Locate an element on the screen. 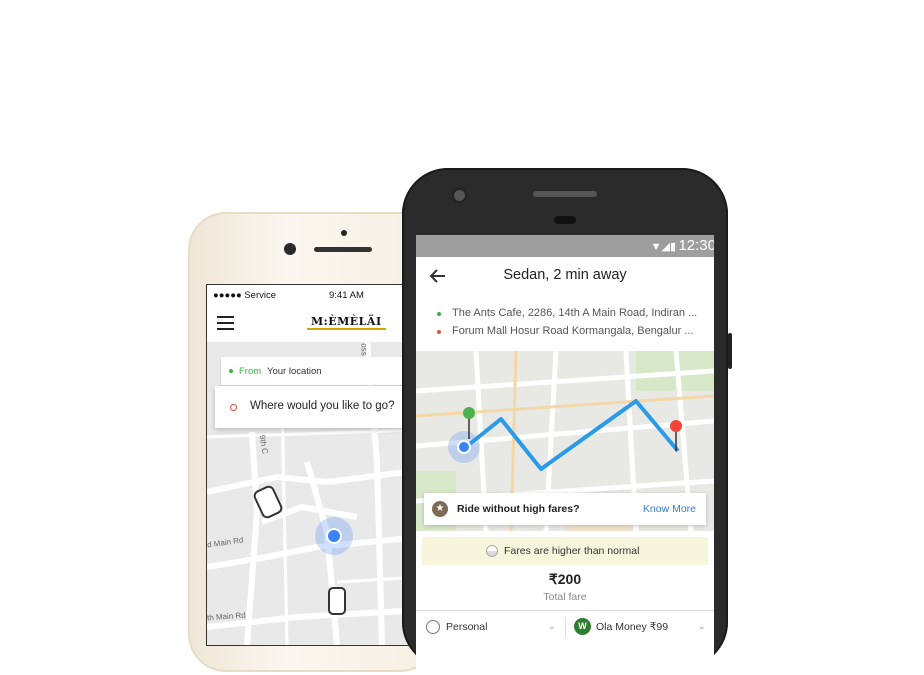 The image size is (924, 675). destination-ring-icon is located at coordinates (233, 407).